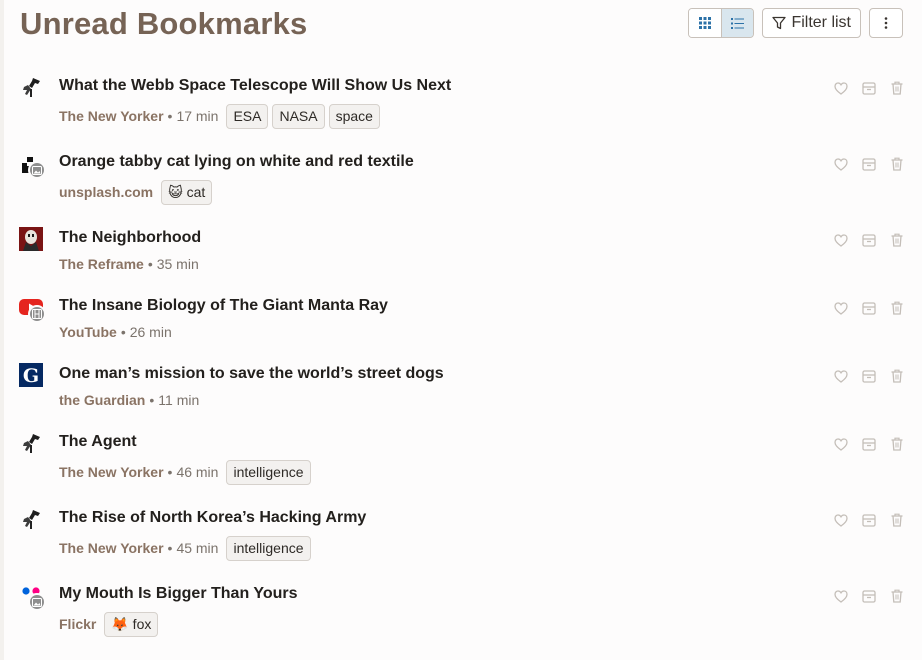 The width and height of the screenshot is (922, 660). What do you see at coordinates (354, 116) in the screenshot?
I see `tag: space` at bounding box center [354, 116].